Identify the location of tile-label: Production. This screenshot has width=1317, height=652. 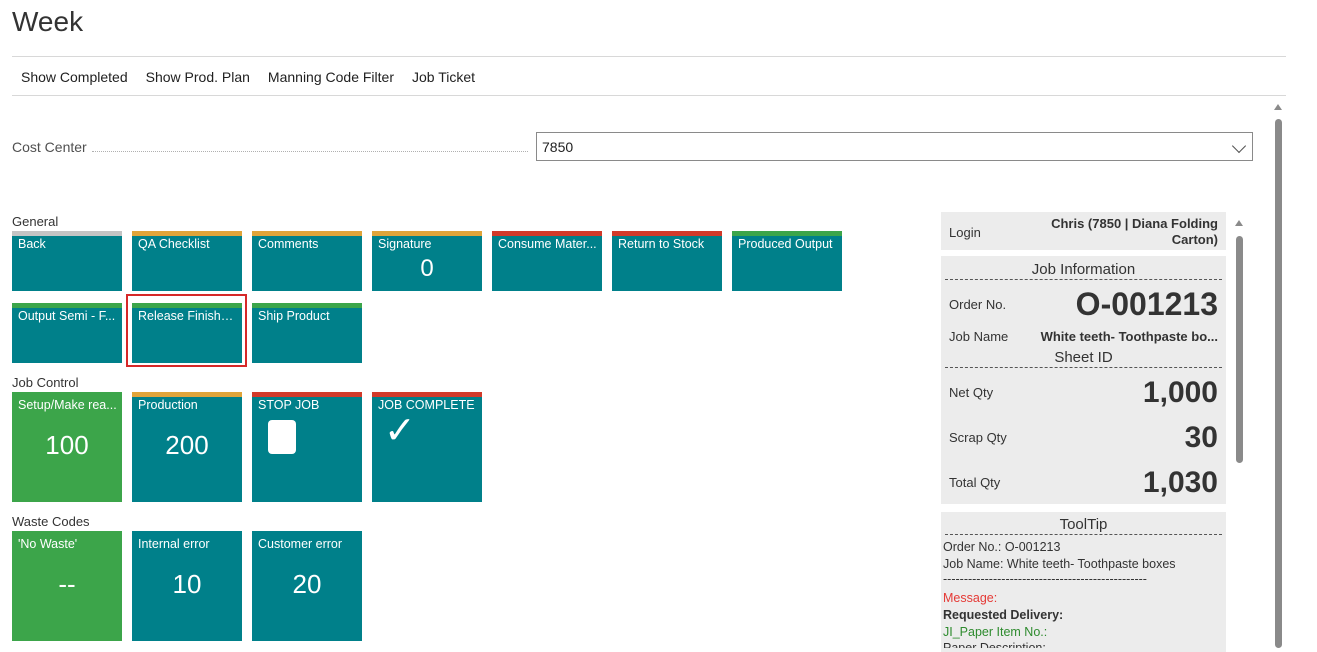
(168, 405).